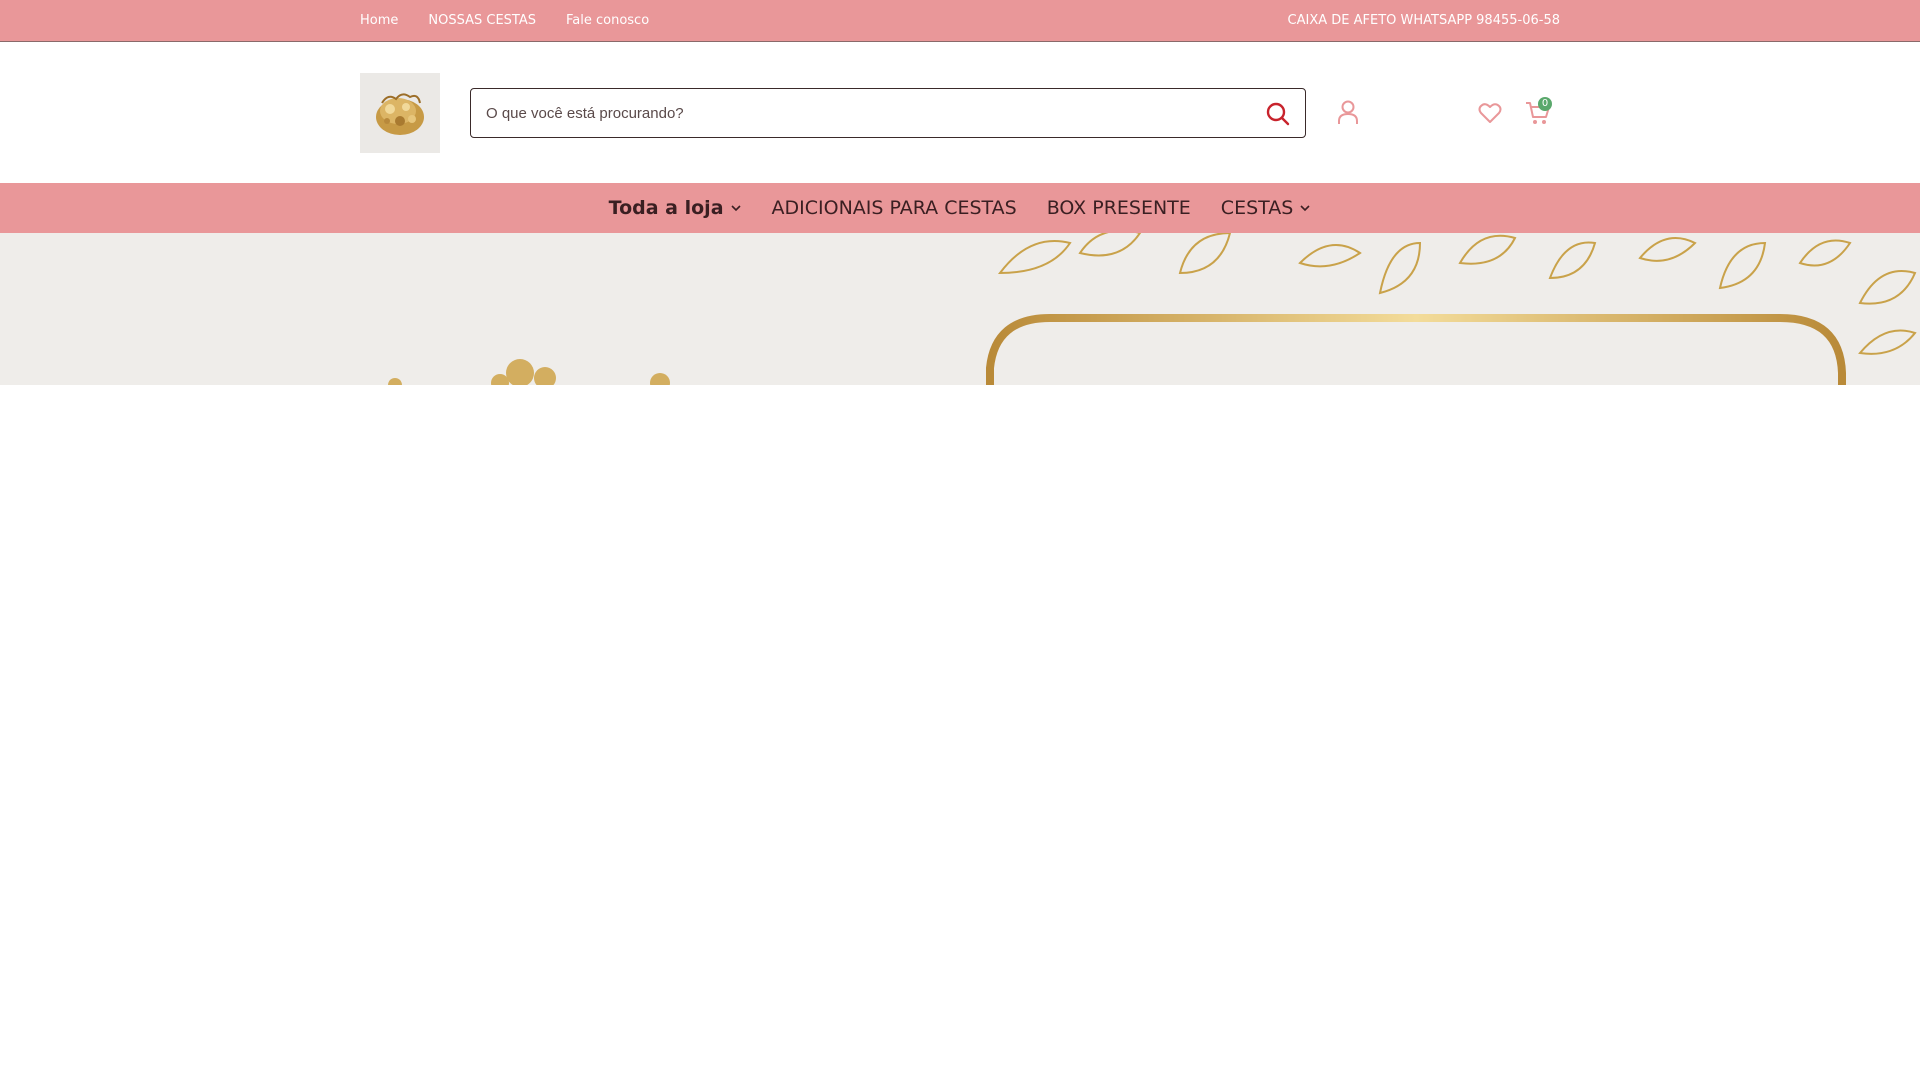  What do you see at coordinates (482, 20) in the screenshot?
I see `top-link-nossas-cestas: NOSSAS CESTAS` at bounding box center [482, 20].